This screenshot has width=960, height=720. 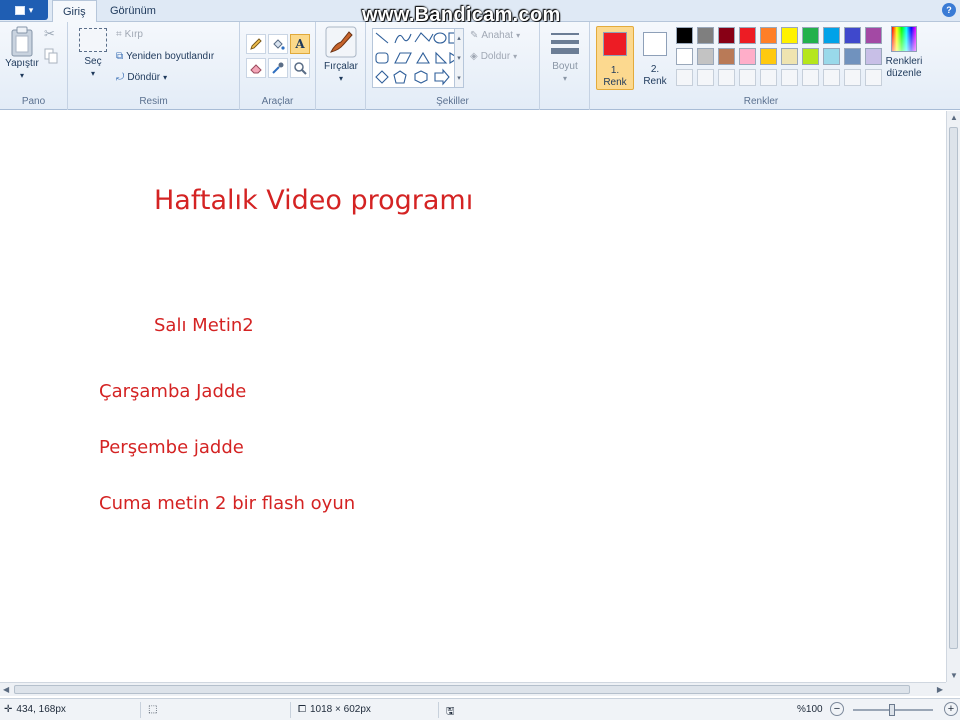 I want to click on group-shapes: ▴ ▾ ▾ ✎ Anahat ▾ ◈ Doldur ▾ Şekiller, so click(x=453, y=66).